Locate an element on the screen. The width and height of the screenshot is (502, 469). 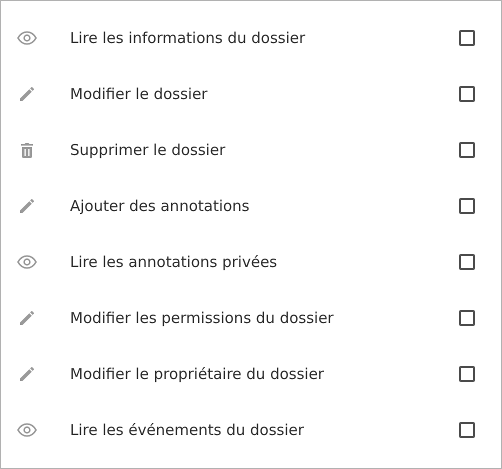
permission-label: Ajouter des annotations is located at coordinates (160, 206).